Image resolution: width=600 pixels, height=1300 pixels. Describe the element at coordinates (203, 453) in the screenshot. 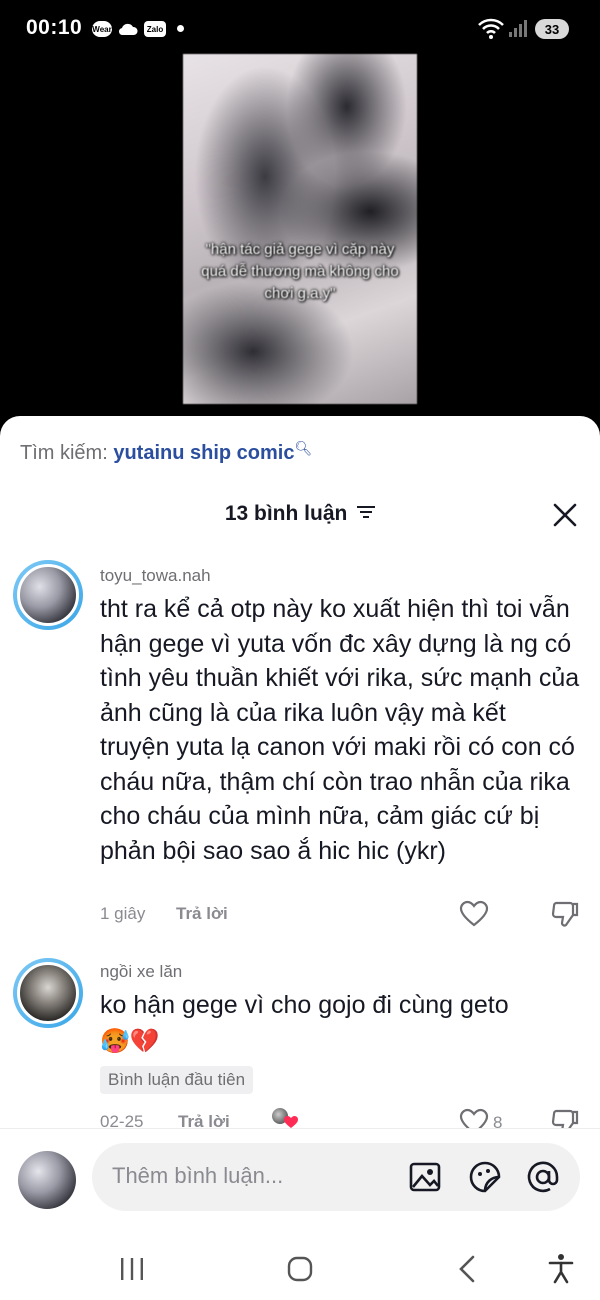

I see `search-term: yutainu ship comic` at that location.